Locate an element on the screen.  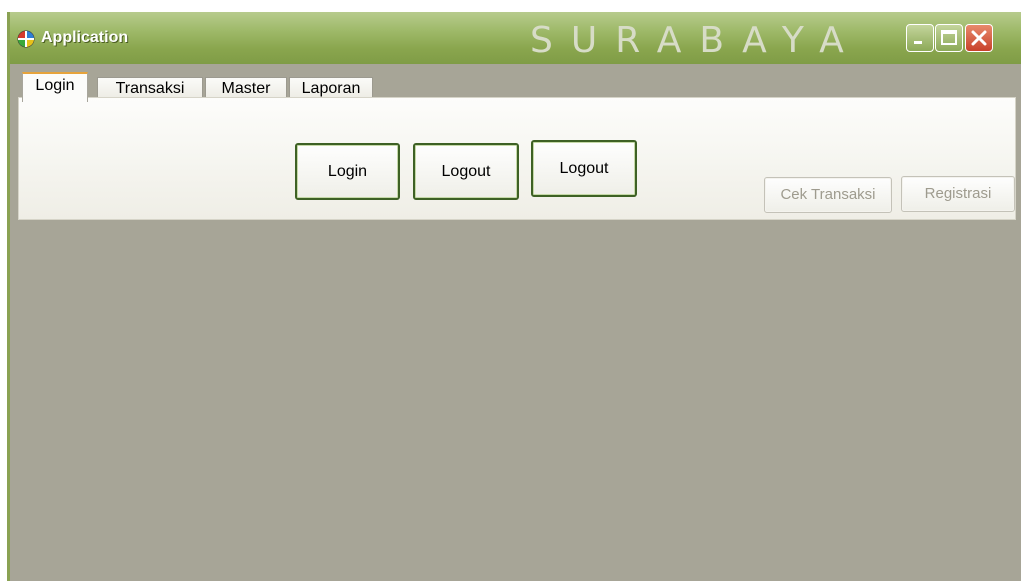
login-button: Login is located at coordinates (347, 171).